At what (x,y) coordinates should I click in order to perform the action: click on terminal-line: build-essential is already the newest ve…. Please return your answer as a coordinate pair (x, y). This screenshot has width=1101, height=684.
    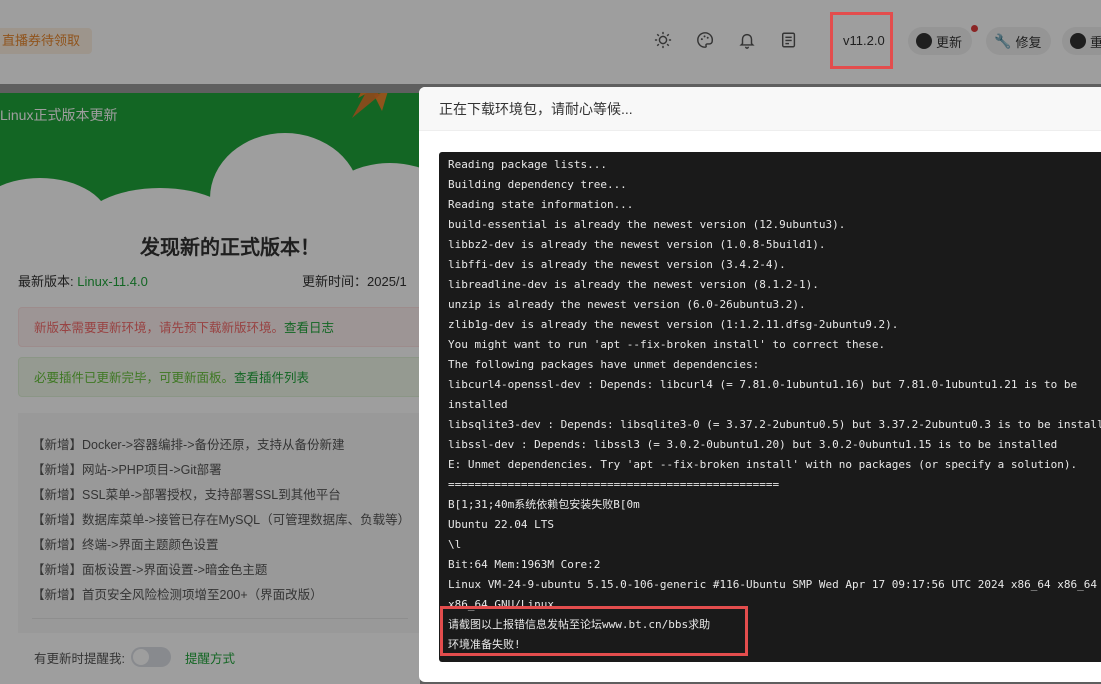
    Looking at the image, I should click on (647, 224).